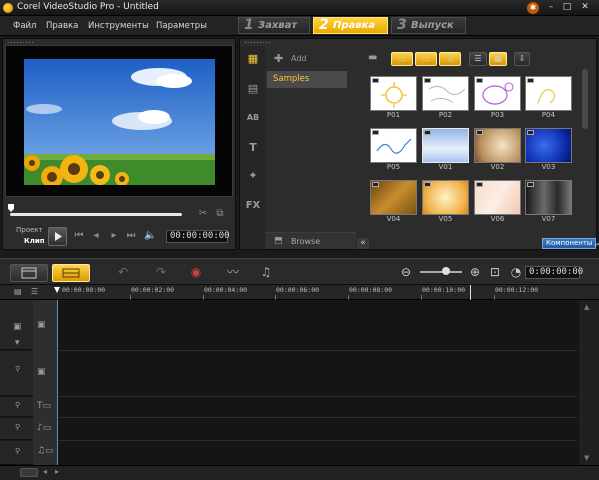  Describe the element at coordinates (278, 241) in the screenshot. I see `browse-icon: ⬒` at that location.